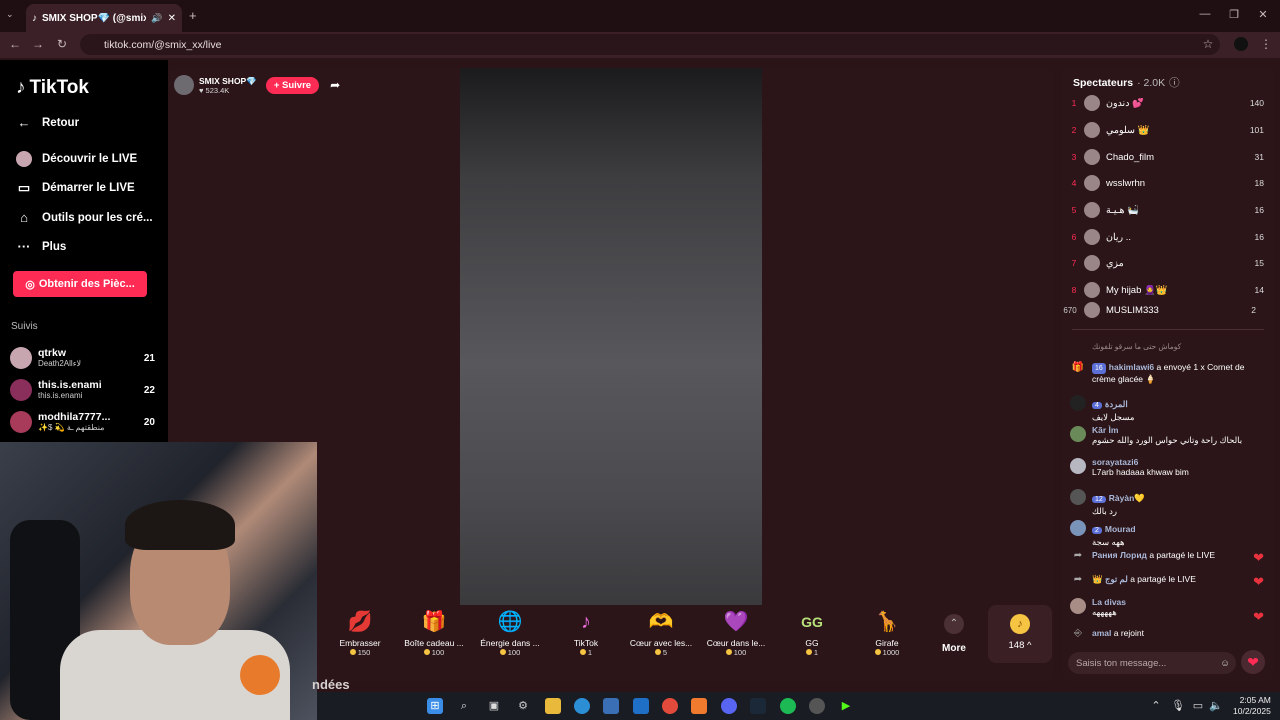  What do you see at coordinates (1156, 706) in the screenshot?
I see `tray-chevron-icon: ⌃` at bounding box center [1156, 706].